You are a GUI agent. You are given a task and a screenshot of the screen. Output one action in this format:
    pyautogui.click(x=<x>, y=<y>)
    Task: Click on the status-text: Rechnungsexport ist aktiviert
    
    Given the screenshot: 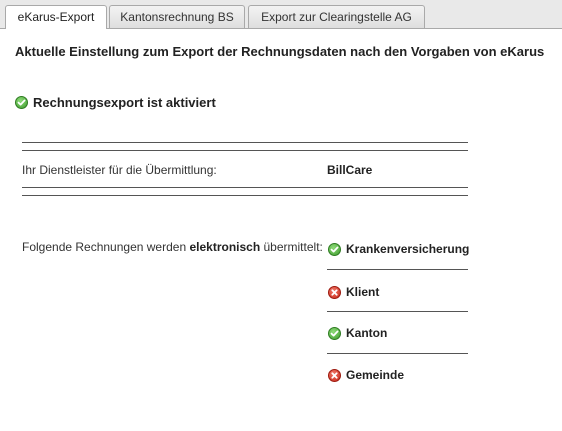 What is the action you would take?
    pyautogui.click(x=124, y=102)
    